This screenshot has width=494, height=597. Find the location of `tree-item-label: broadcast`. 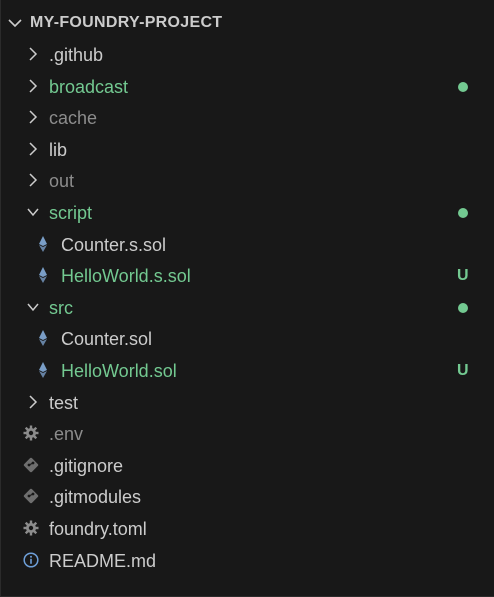

tree-item-label: broadcast is located at coordinates (89, 86).